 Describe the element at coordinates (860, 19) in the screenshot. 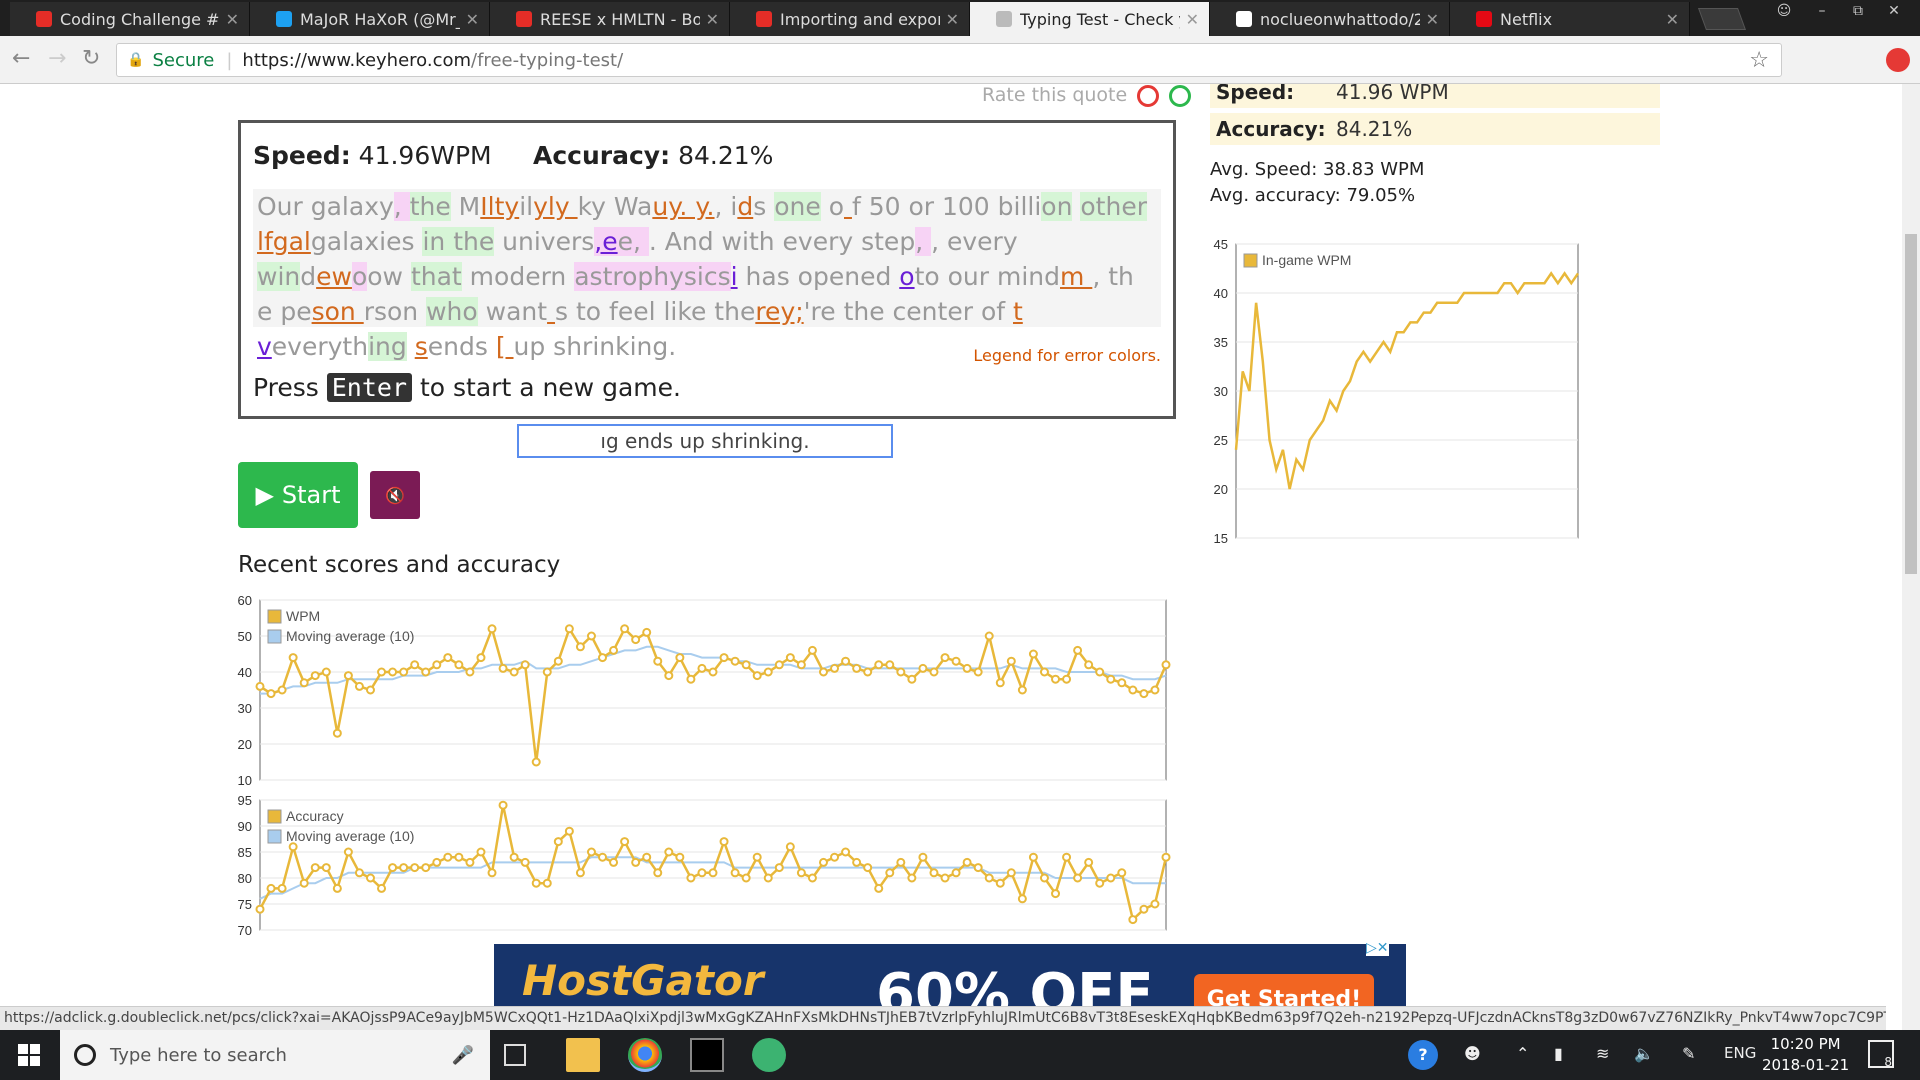

I see `tab-title: Importing and exporting` at that location.